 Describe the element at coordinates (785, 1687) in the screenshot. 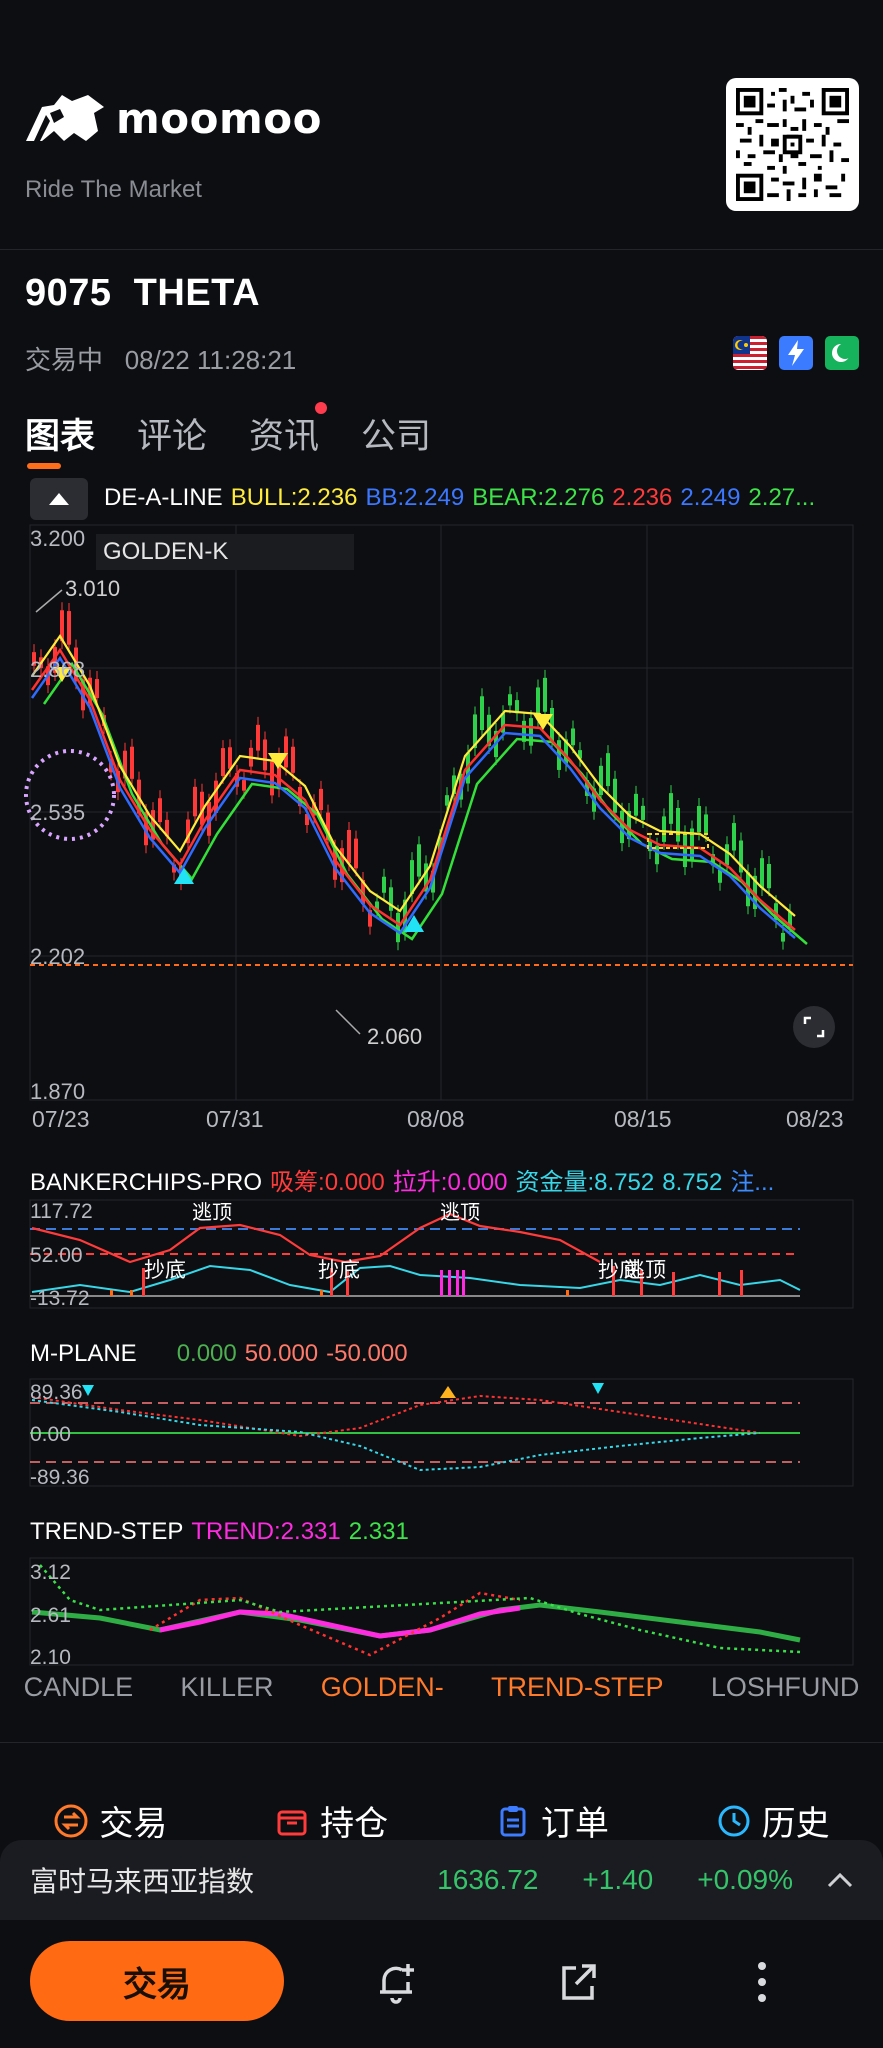

I see `indicator-tab-loshfund: LOSHFUND` at that location.